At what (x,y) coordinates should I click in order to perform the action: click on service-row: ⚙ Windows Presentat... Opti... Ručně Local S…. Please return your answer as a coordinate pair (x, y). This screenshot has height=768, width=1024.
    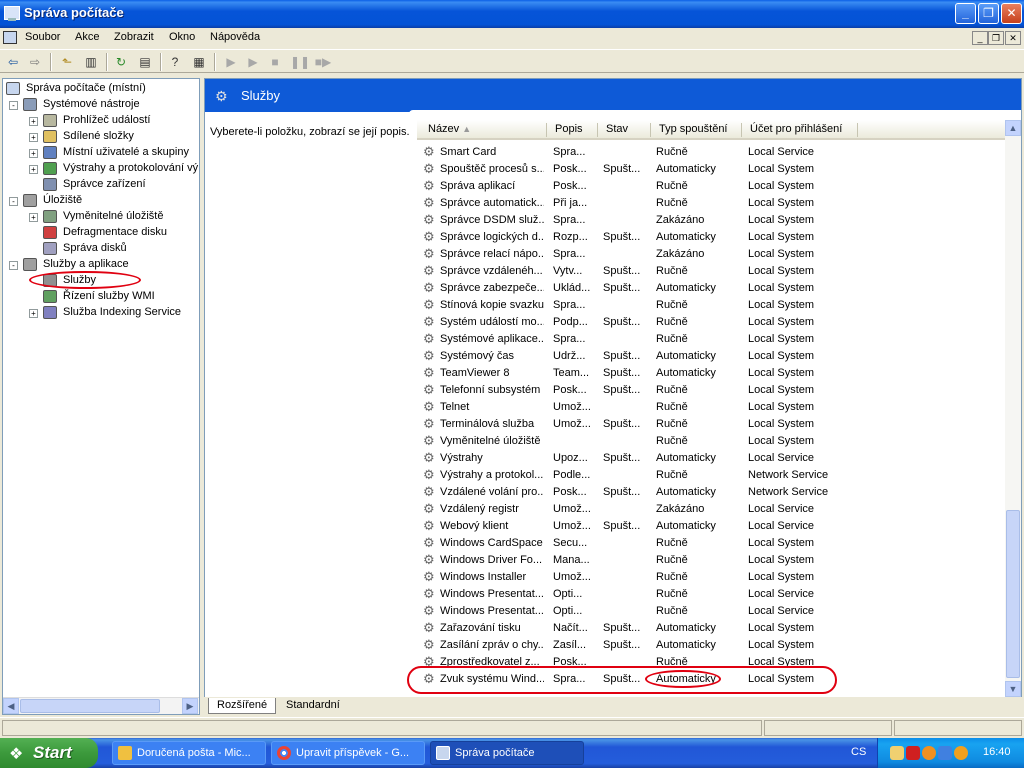
    Looking at the image, I should click on (711, 594).